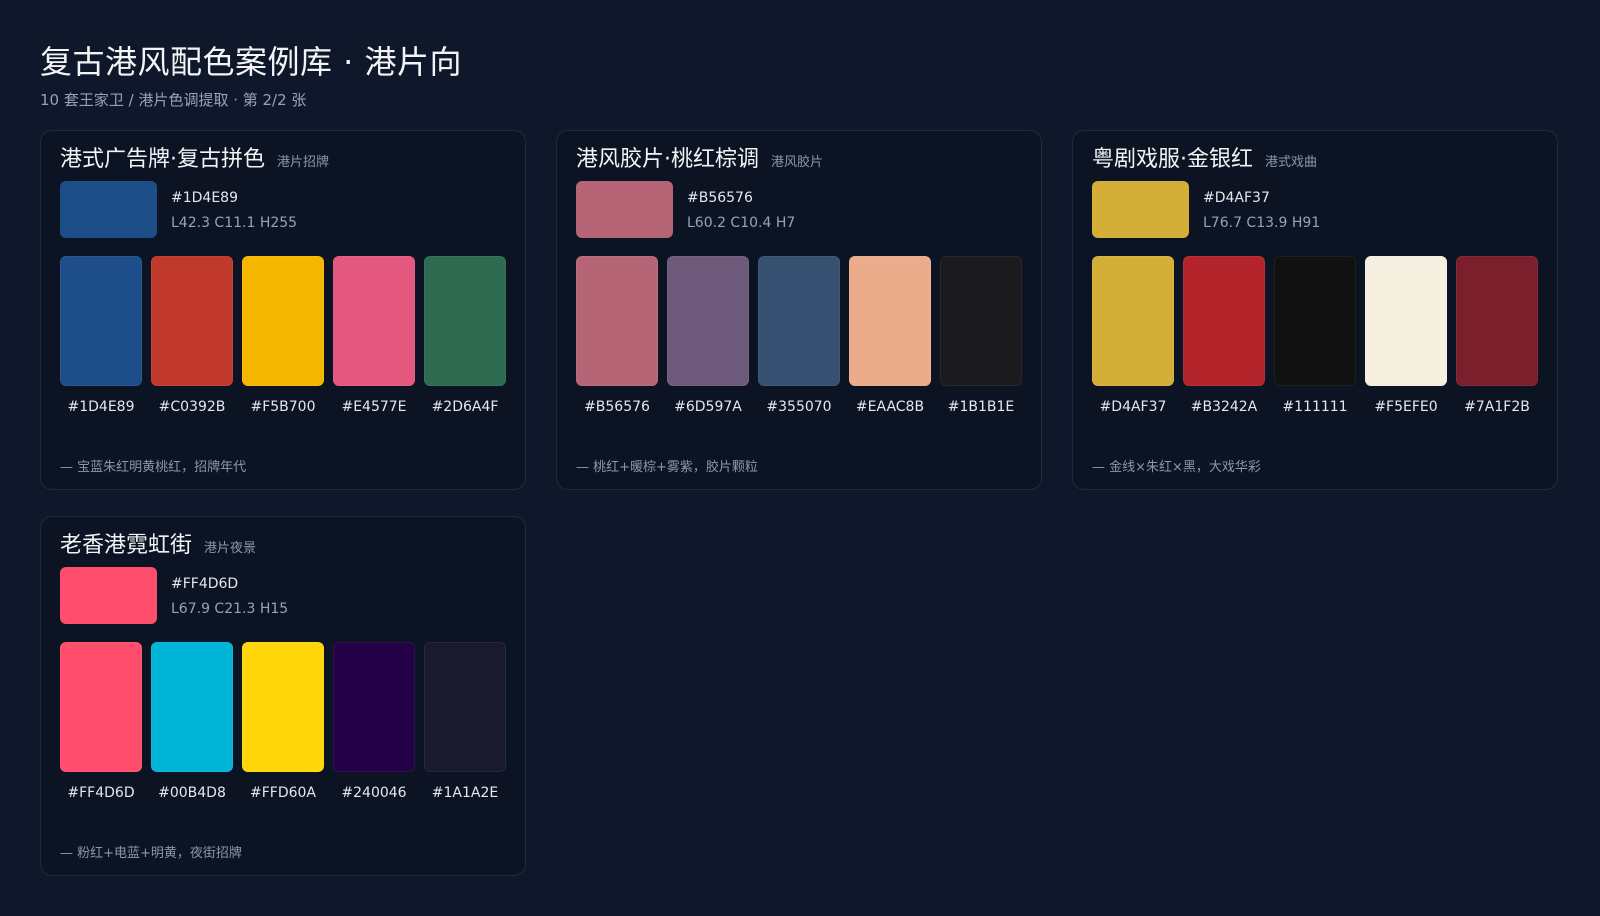  I want to click on swatch: #E4577E, so click(374, 336).